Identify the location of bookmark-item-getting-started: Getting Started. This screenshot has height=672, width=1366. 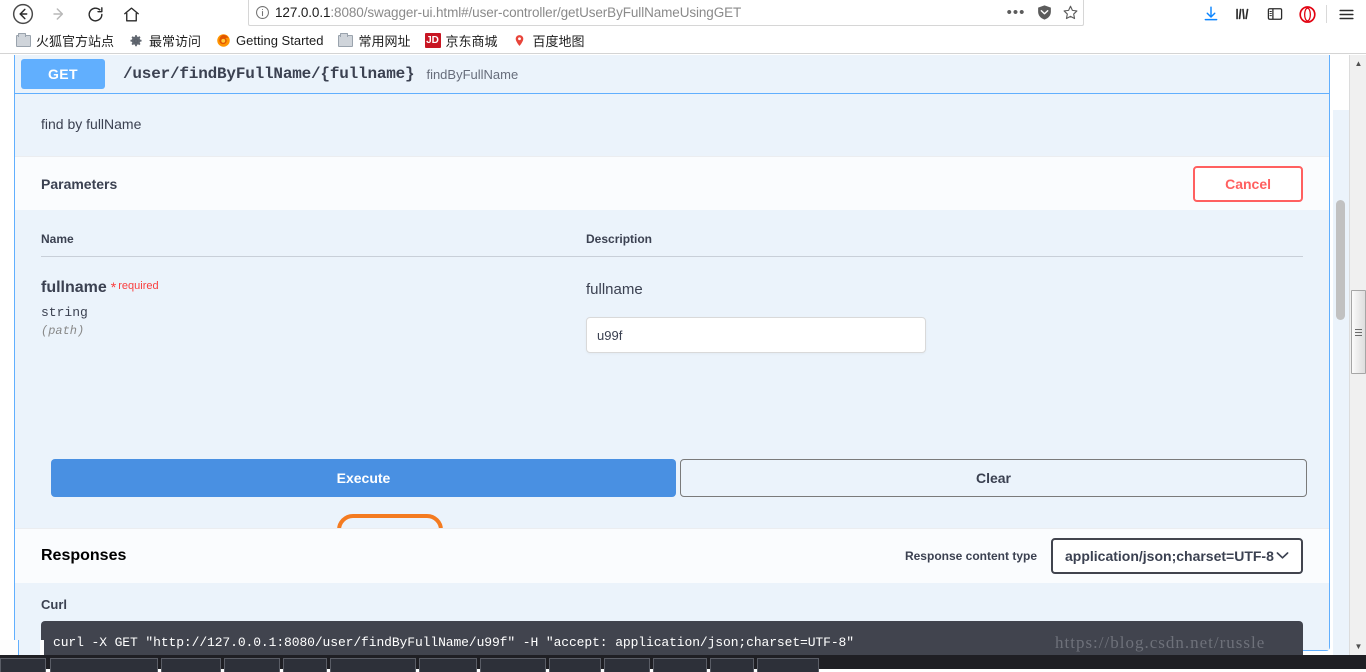
(269, 41).